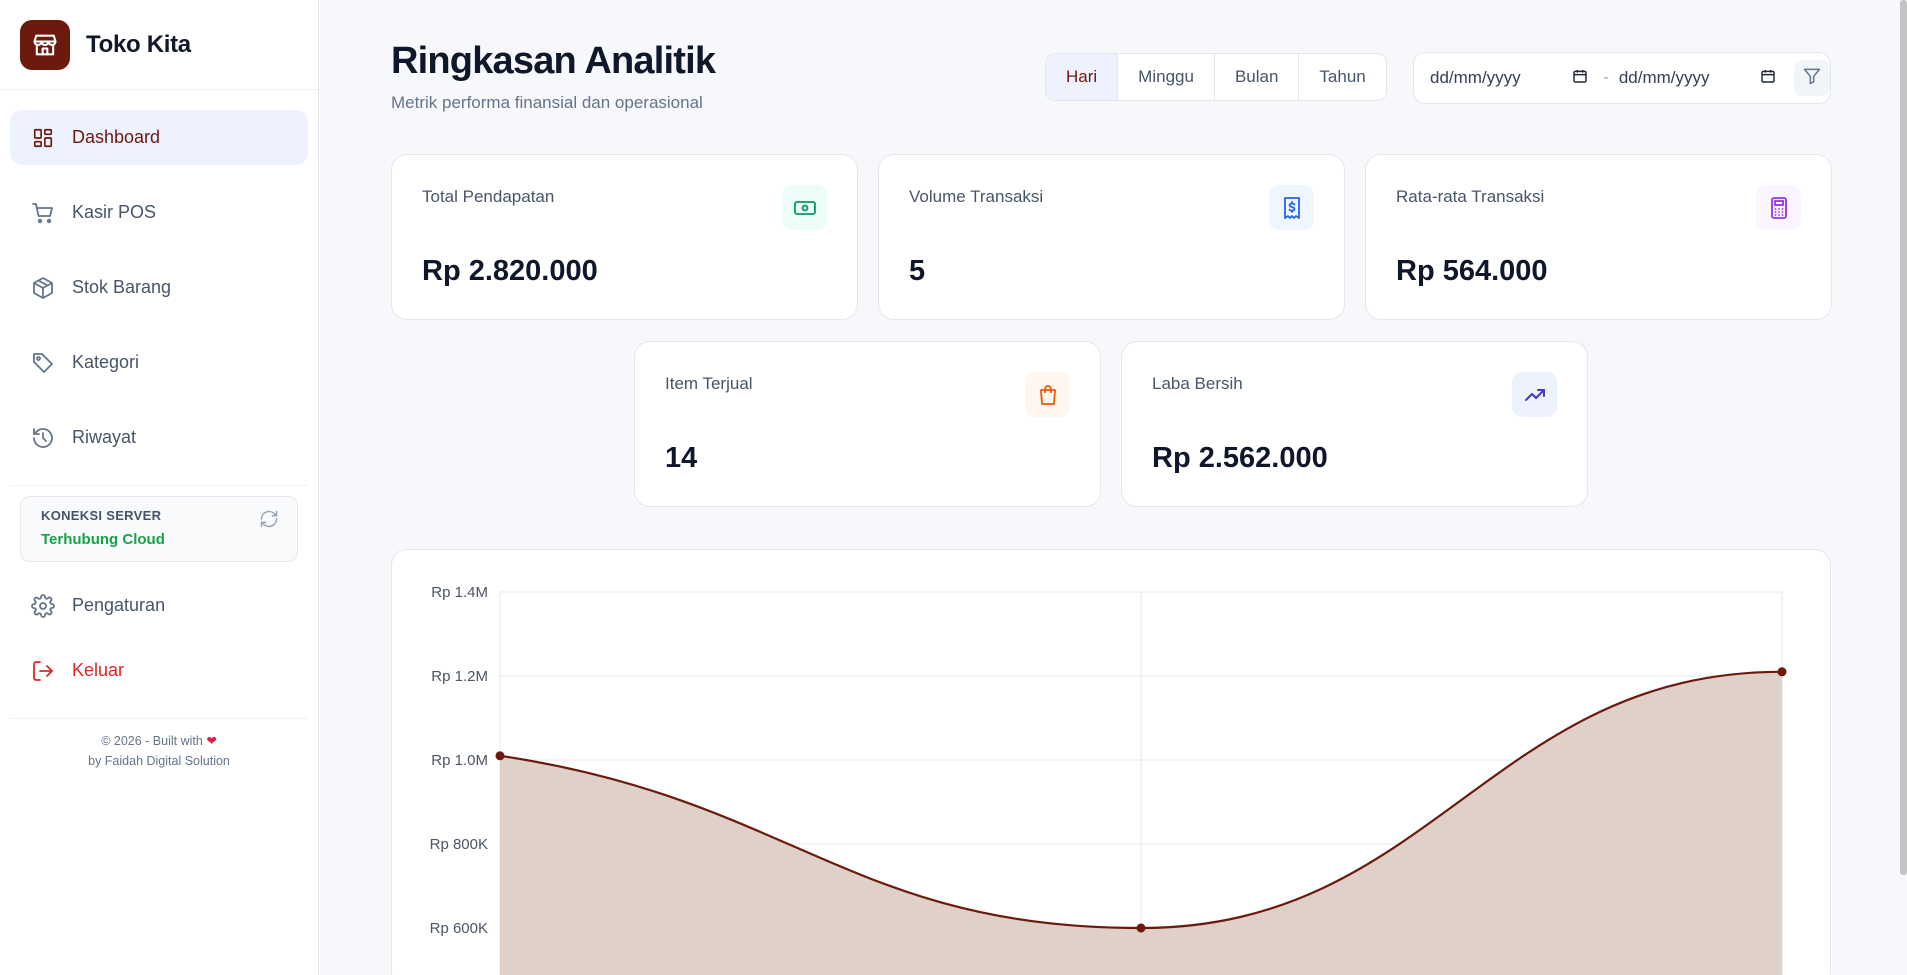  What do you see at coordinates (159, 761) in the screenshot?
I see `footer-credit: by Faidah Digital Solution` at bounding box center [159, 761].